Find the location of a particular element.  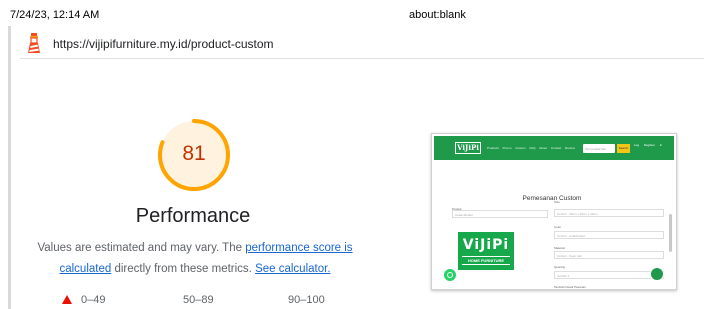

legend-average-range: 50–89 is located at coordinates (198, 300).